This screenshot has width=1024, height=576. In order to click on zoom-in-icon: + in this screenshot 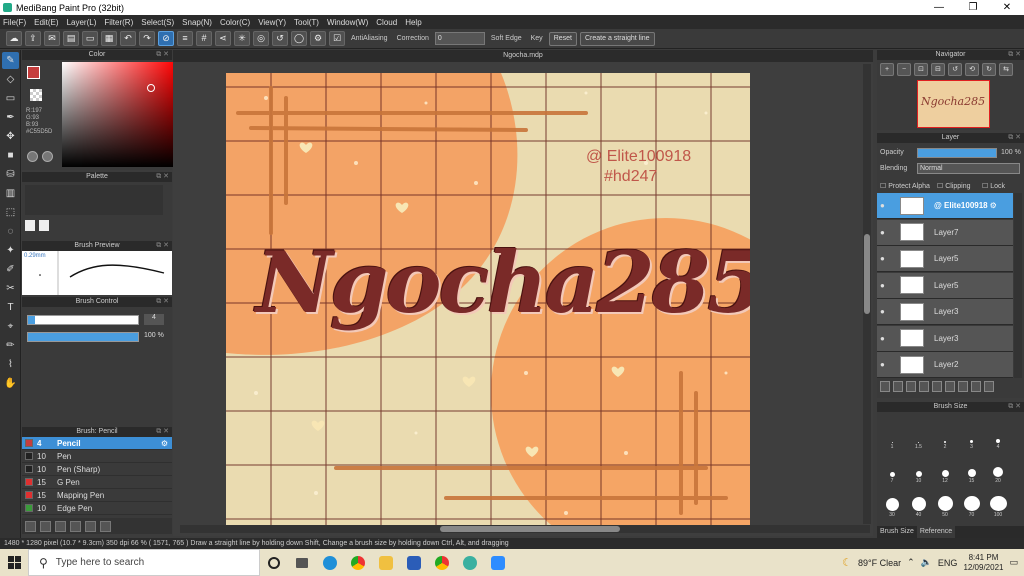, I will do `click(887, 69)`.